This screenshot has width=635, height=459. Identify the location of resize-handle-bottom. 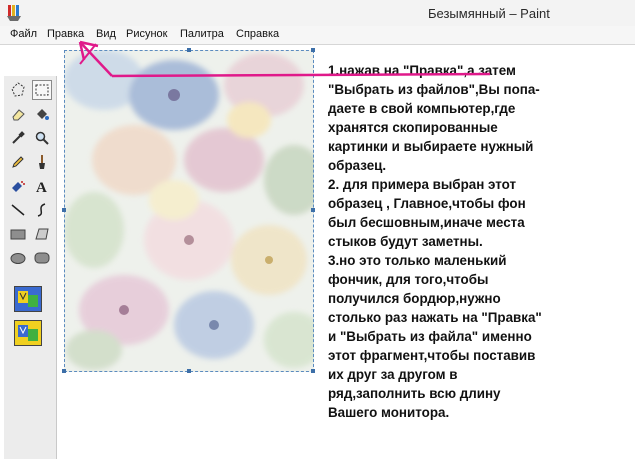
(189, 371).